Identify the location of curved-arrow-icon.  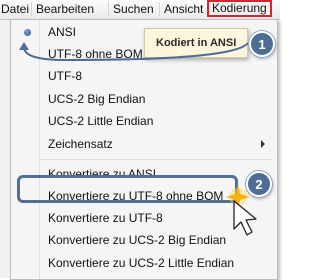
(136, 52).